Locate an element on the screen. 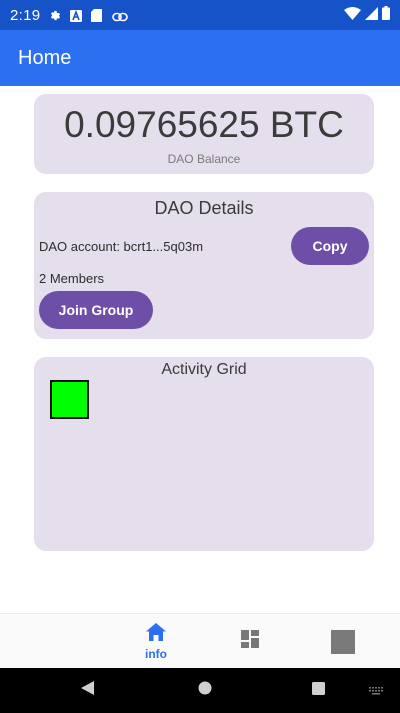  back-icon is located at coordinates (87, 690).